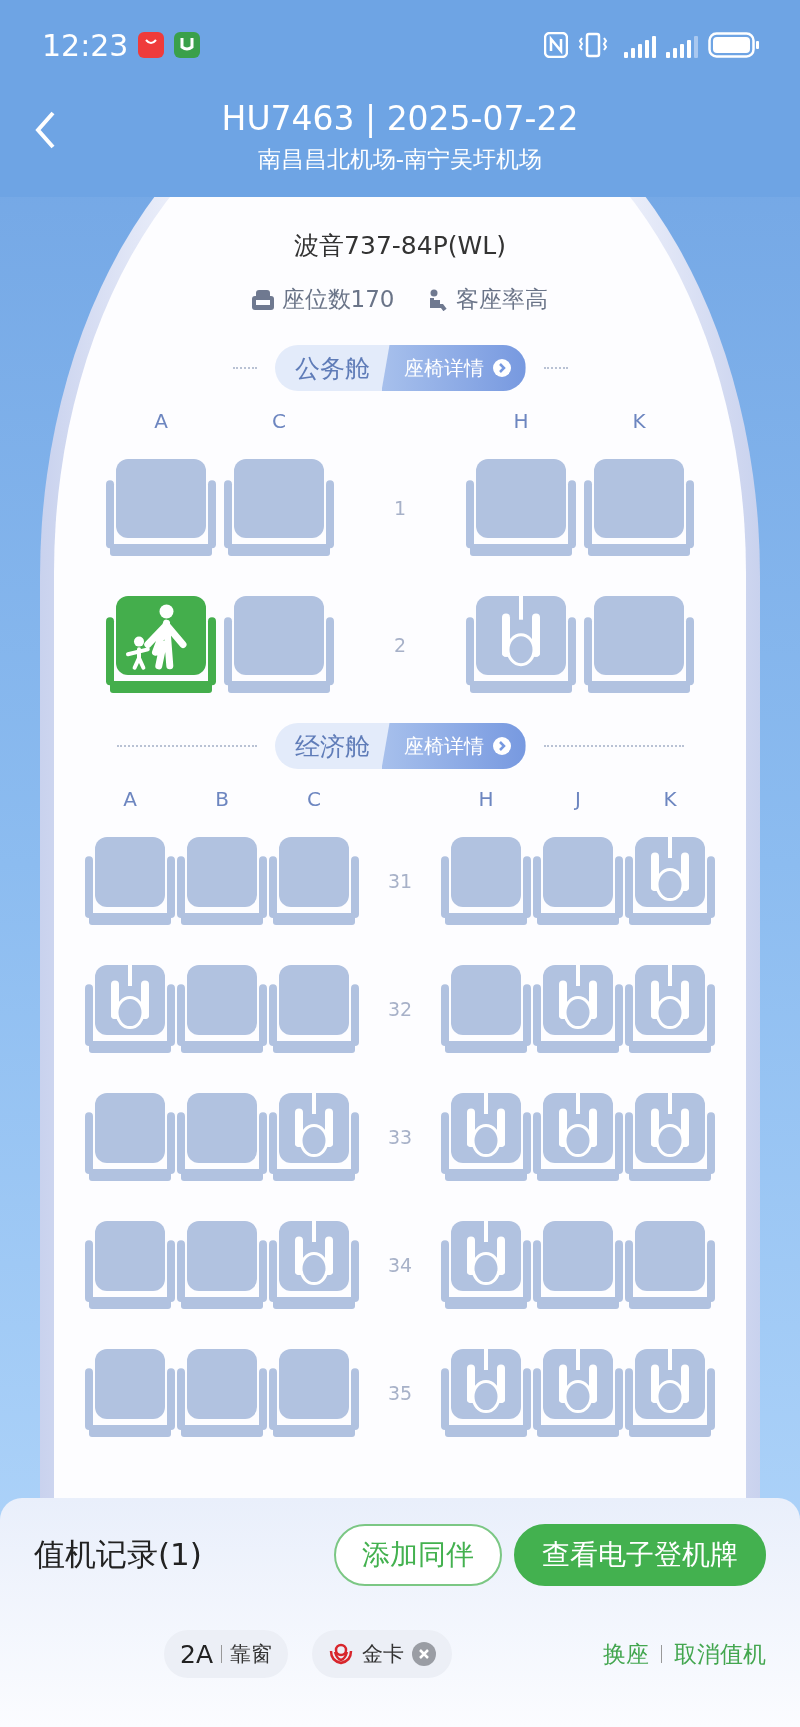 The image size is (800, 1727). I want to click on seat-number: 2A, so click(196, 1654).